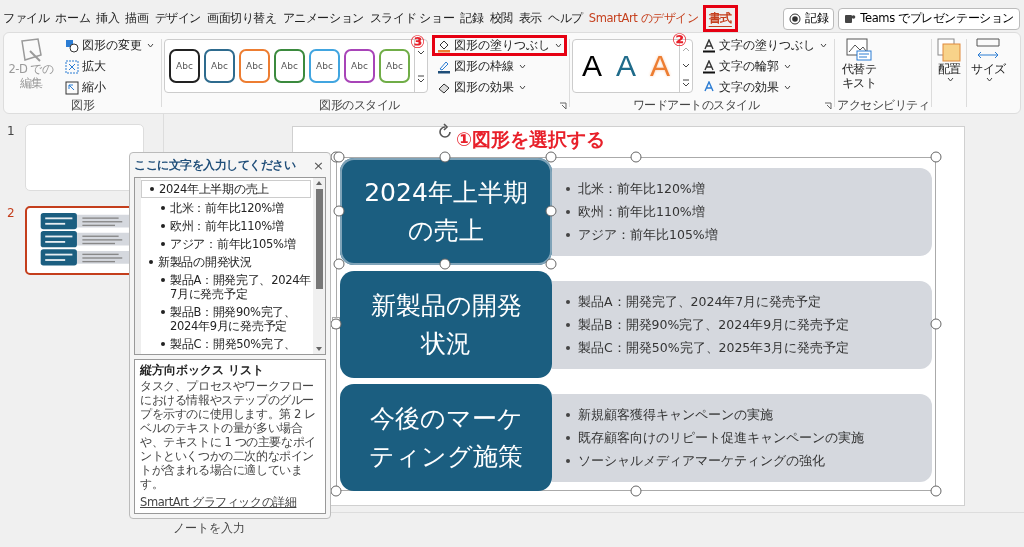  What do you see at coordinates (359, 105) in the screenshot?
I see `group-label: 図形のスタイル` at bounding box center [359, 105].